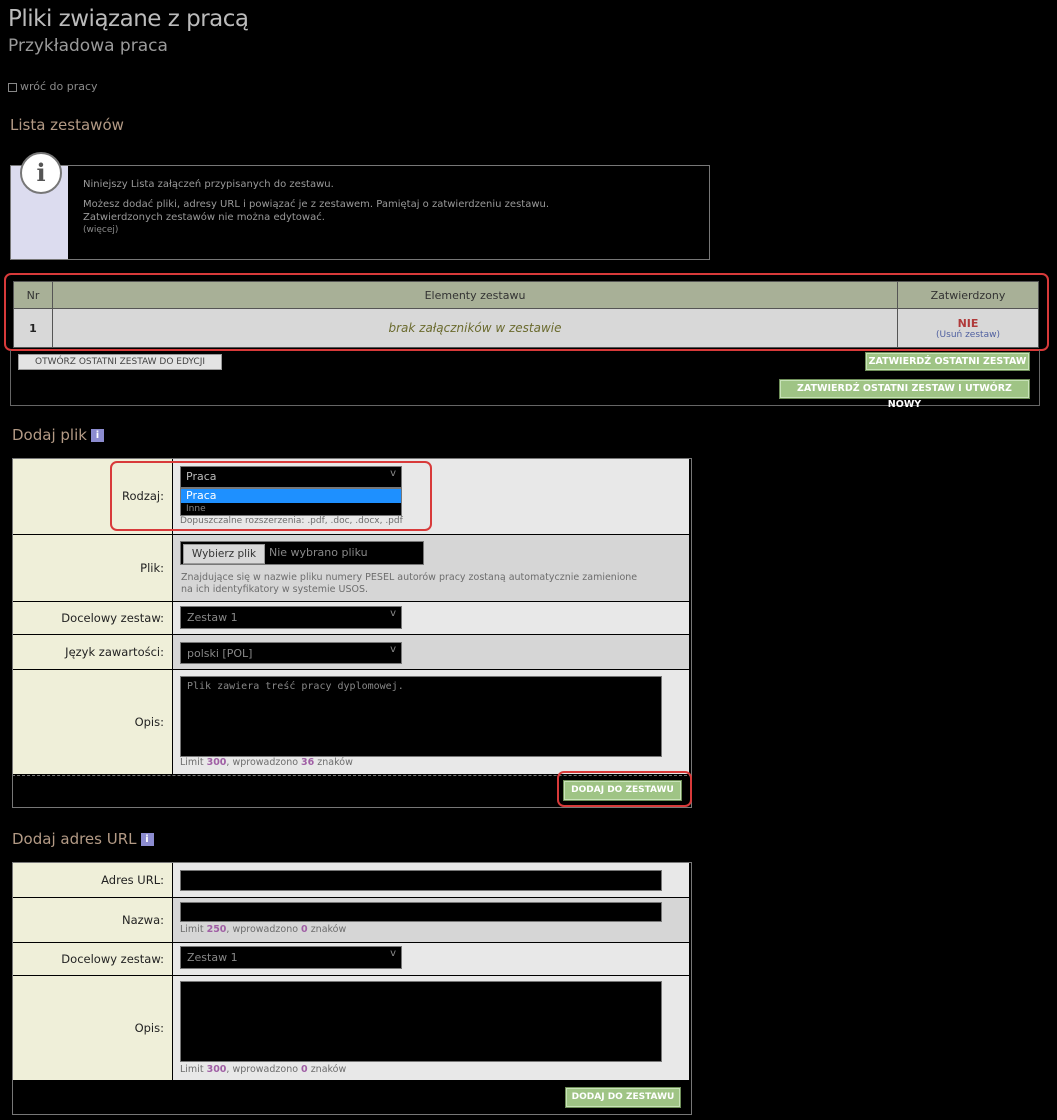 The image size is (1057, 1120). I want to click on file-input: Wybierz plik Nie wybrano pliku, so click(302, 553).